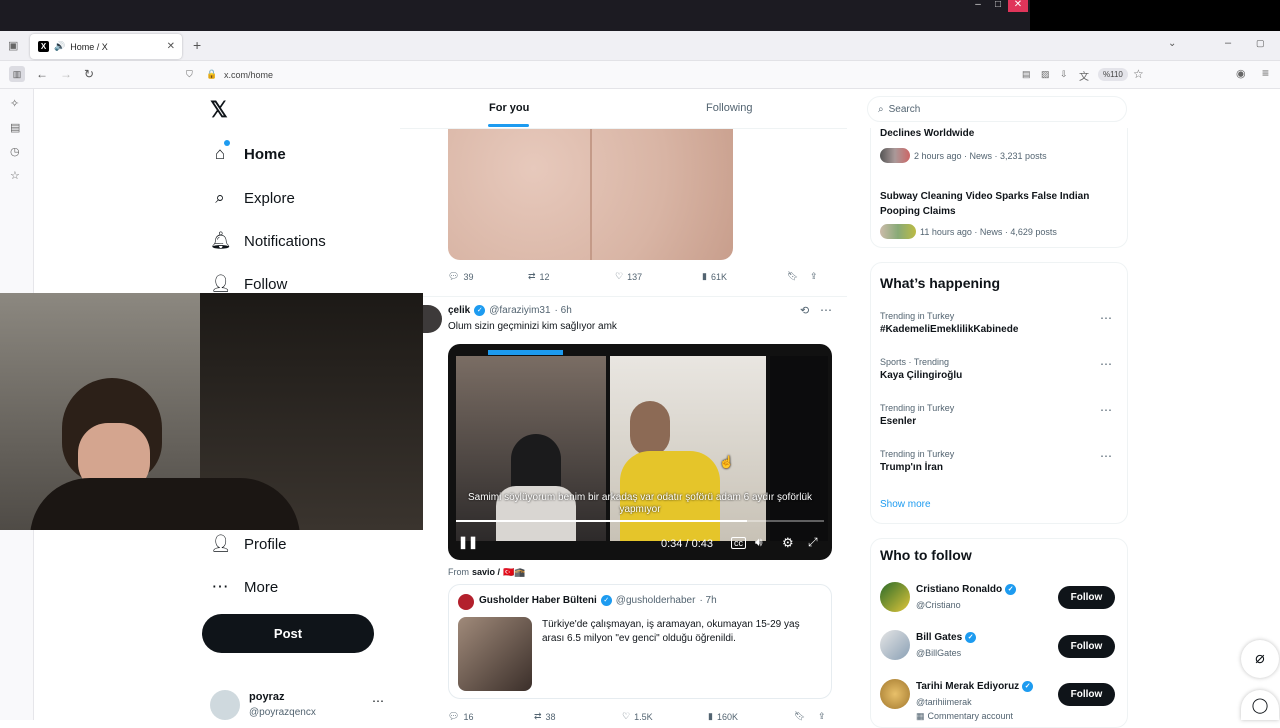 This screenshot has height=728, width=1280. Describe the element at coordinates (946, 637) in the screenshot. I see `suggestion-name: Bill Gates ✓` at that location.